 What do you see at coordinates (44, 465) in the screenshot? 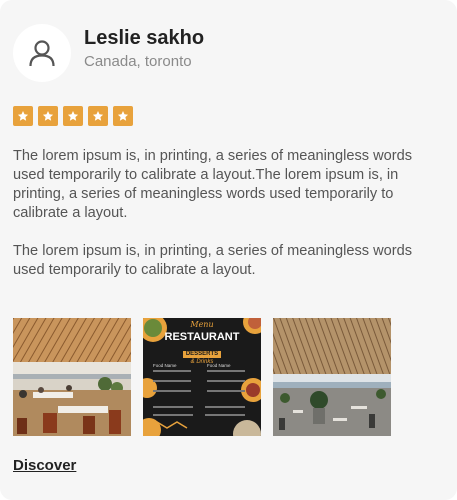
I see `discover-link: Discover` at bounding box center [44, 465].